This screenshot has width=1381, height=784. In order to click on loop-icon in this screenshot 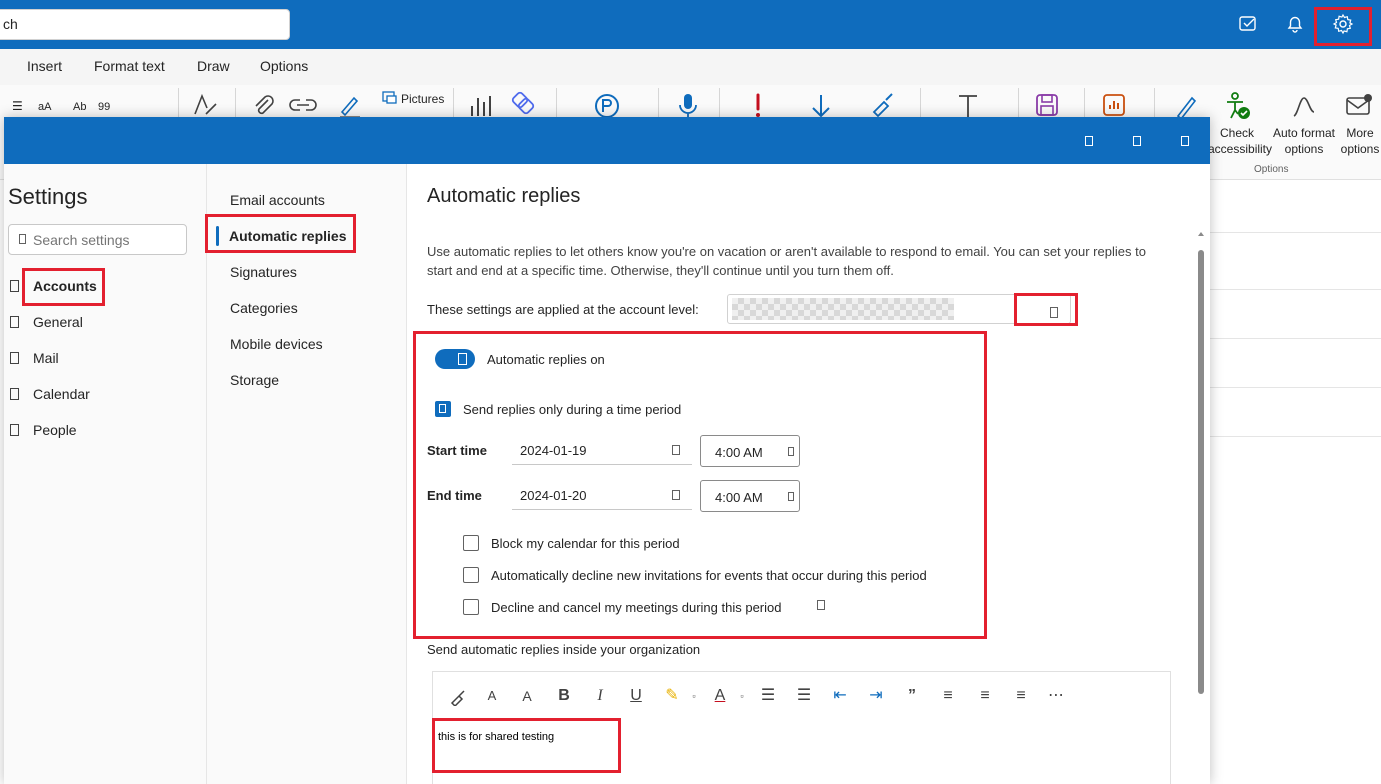, I will do `click(523, 104)`.